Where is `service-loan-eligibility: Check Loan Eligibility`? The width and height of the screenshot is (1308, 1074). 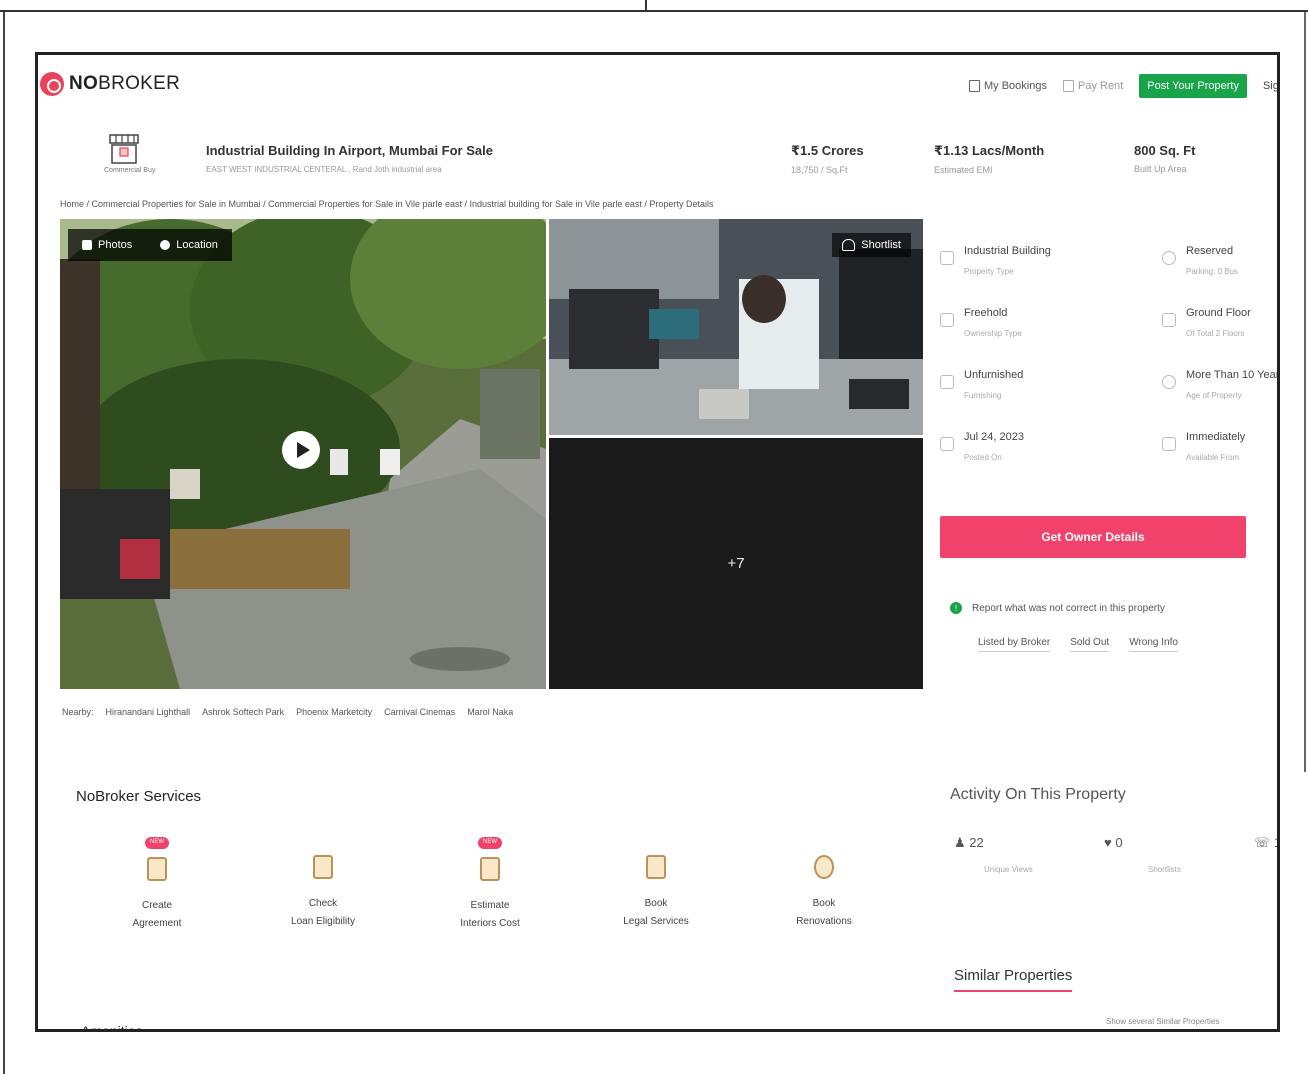 service-loan-eligibility: Check Loan Eligibility is located at coordinates (323, 880).